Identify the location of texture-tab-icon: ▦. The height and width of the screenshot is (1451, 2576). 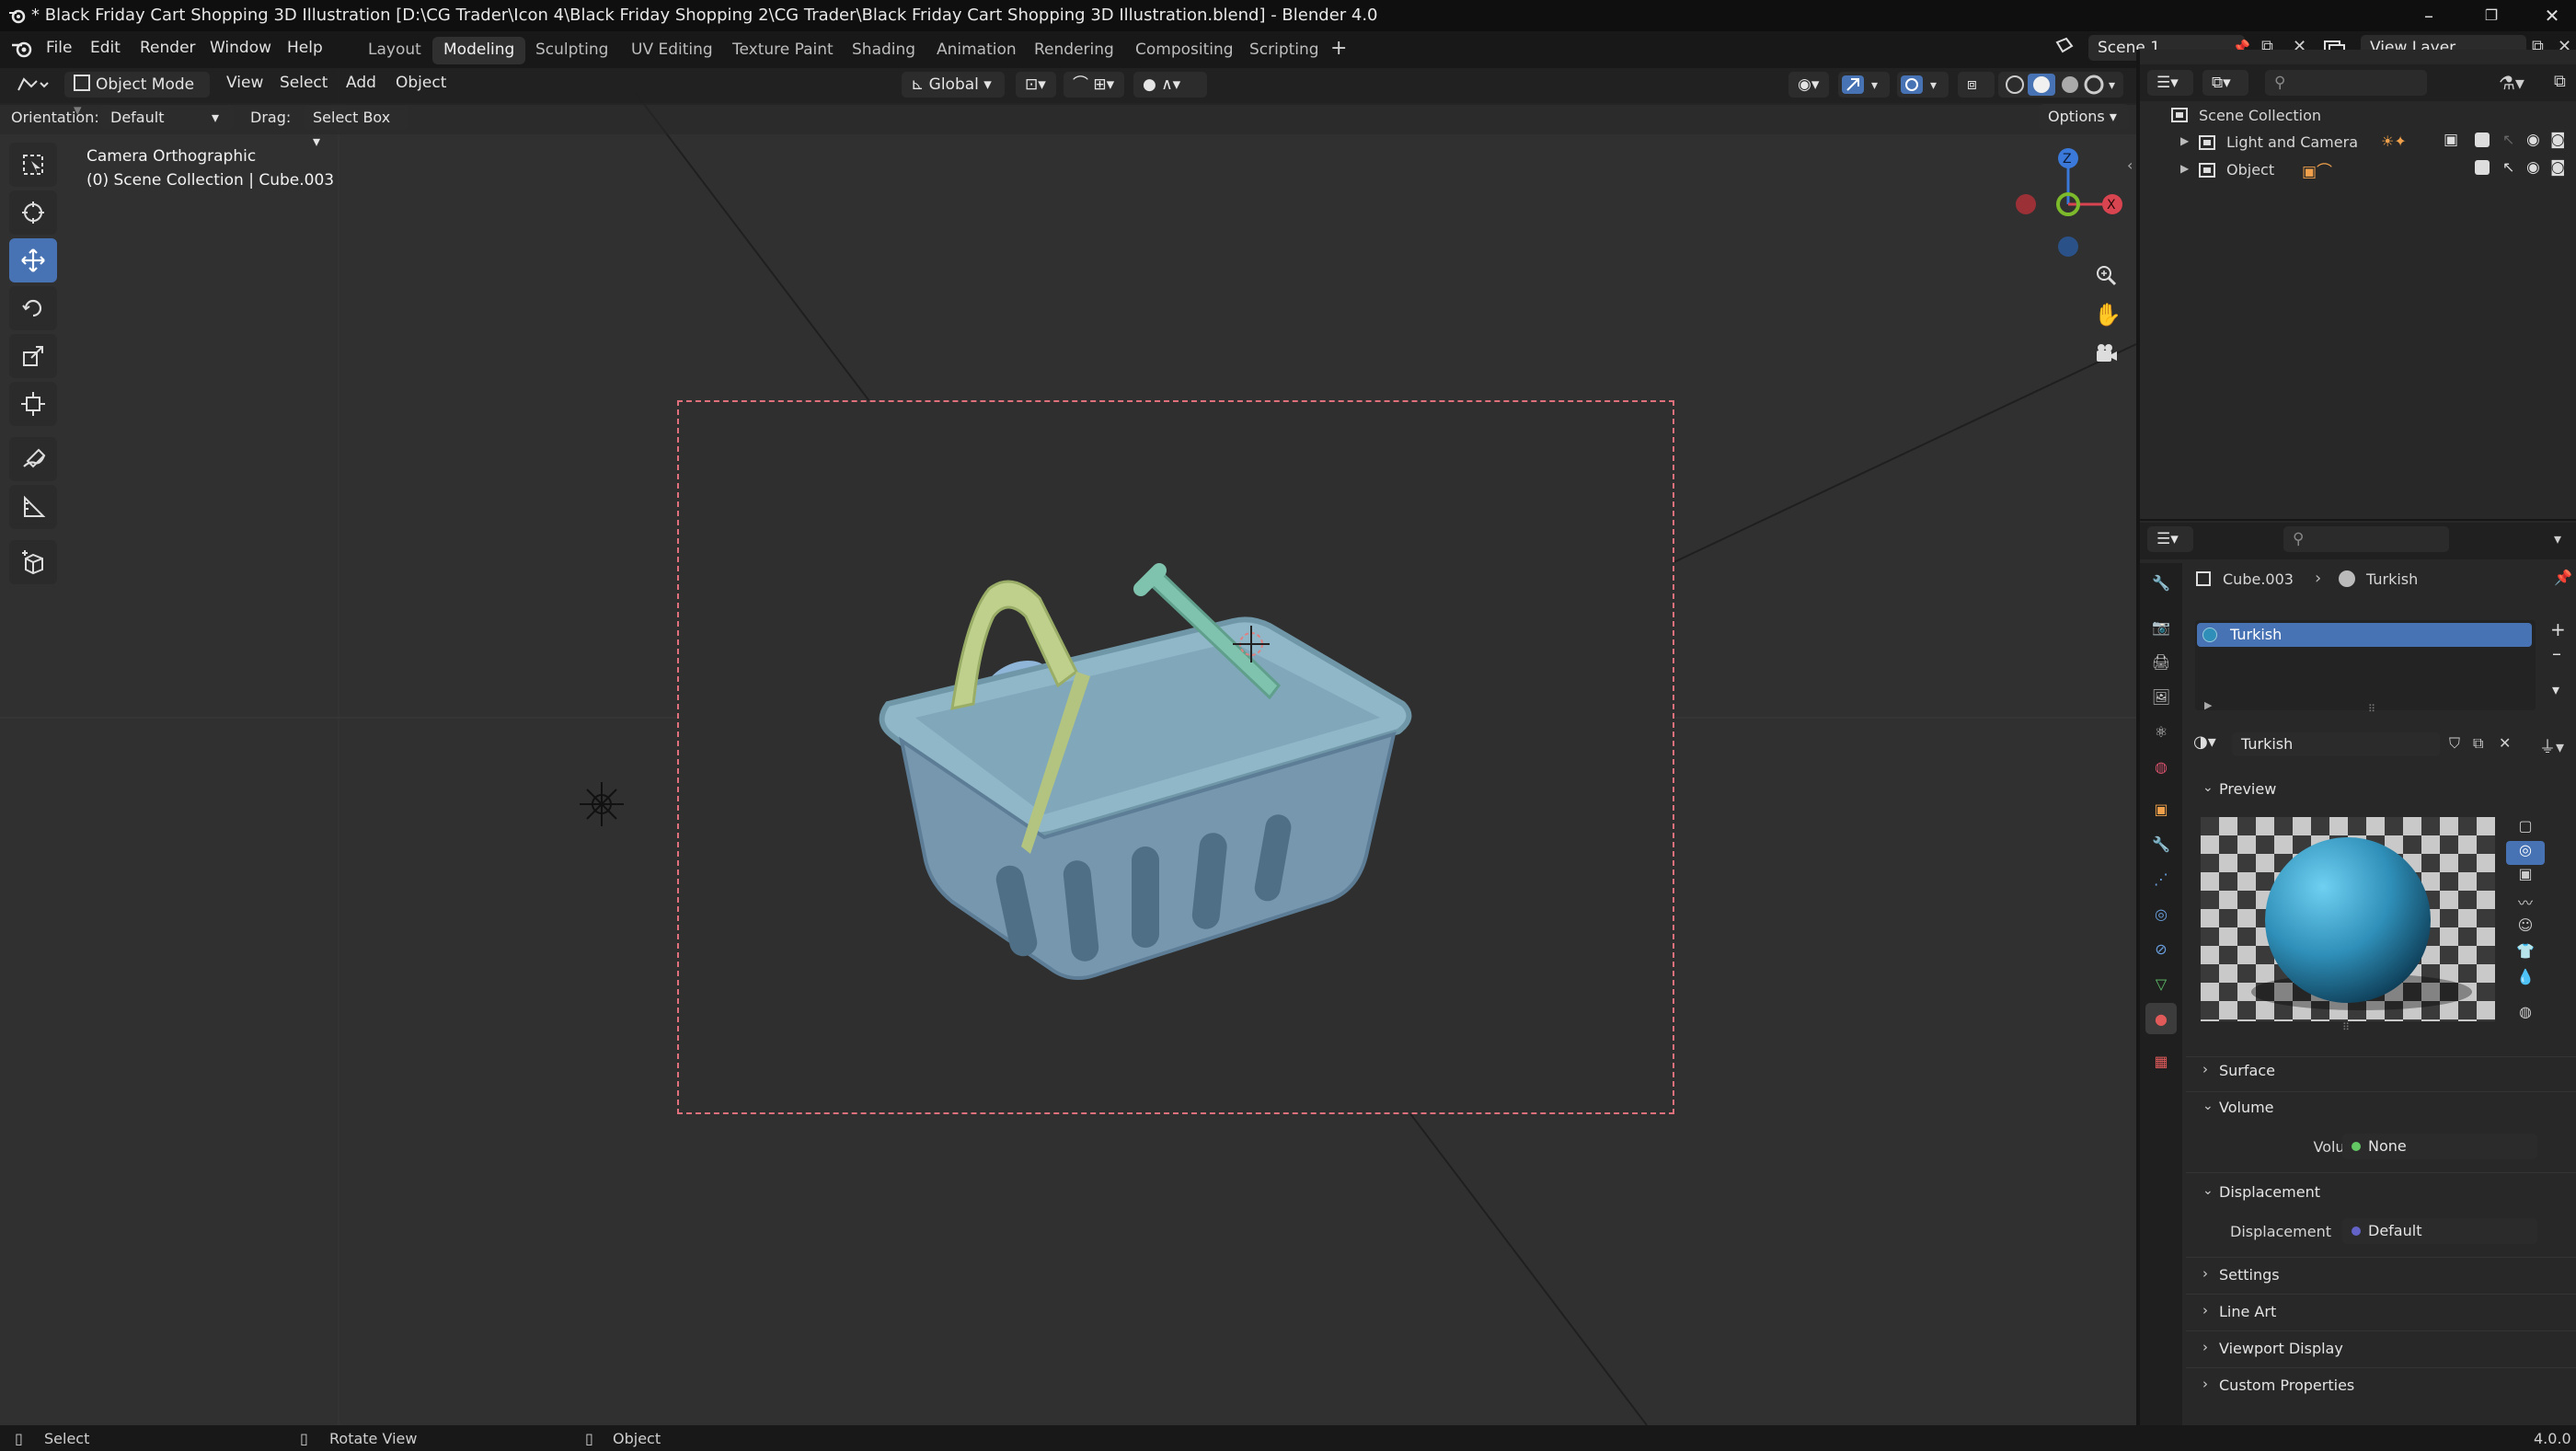
(2161, 1061).